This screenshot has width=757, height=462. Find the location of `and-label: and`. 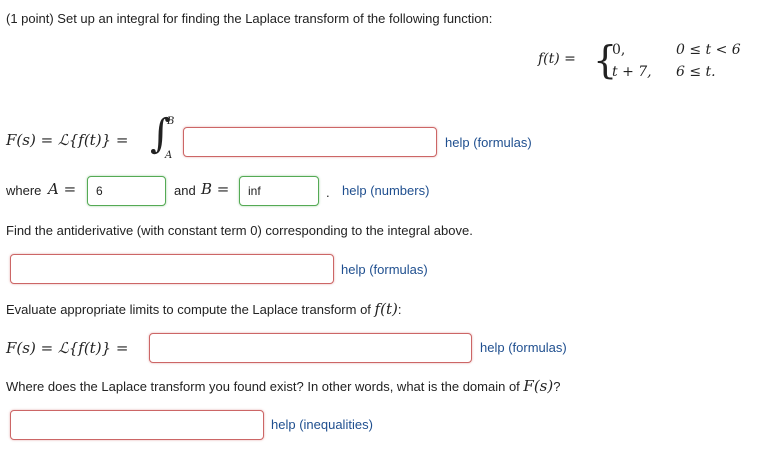

and-label: and is located at coordinates (185, 190).